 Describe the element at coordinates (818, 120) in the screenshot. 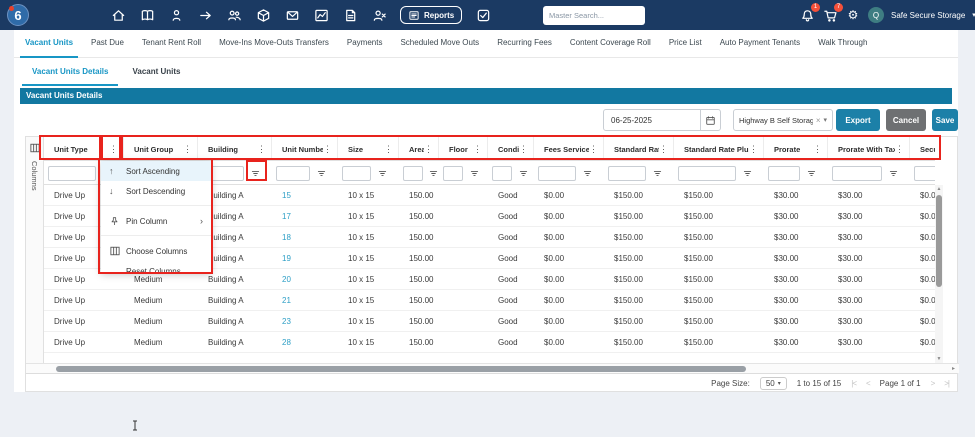

I see `clear-facility-icon: ×` at that location.